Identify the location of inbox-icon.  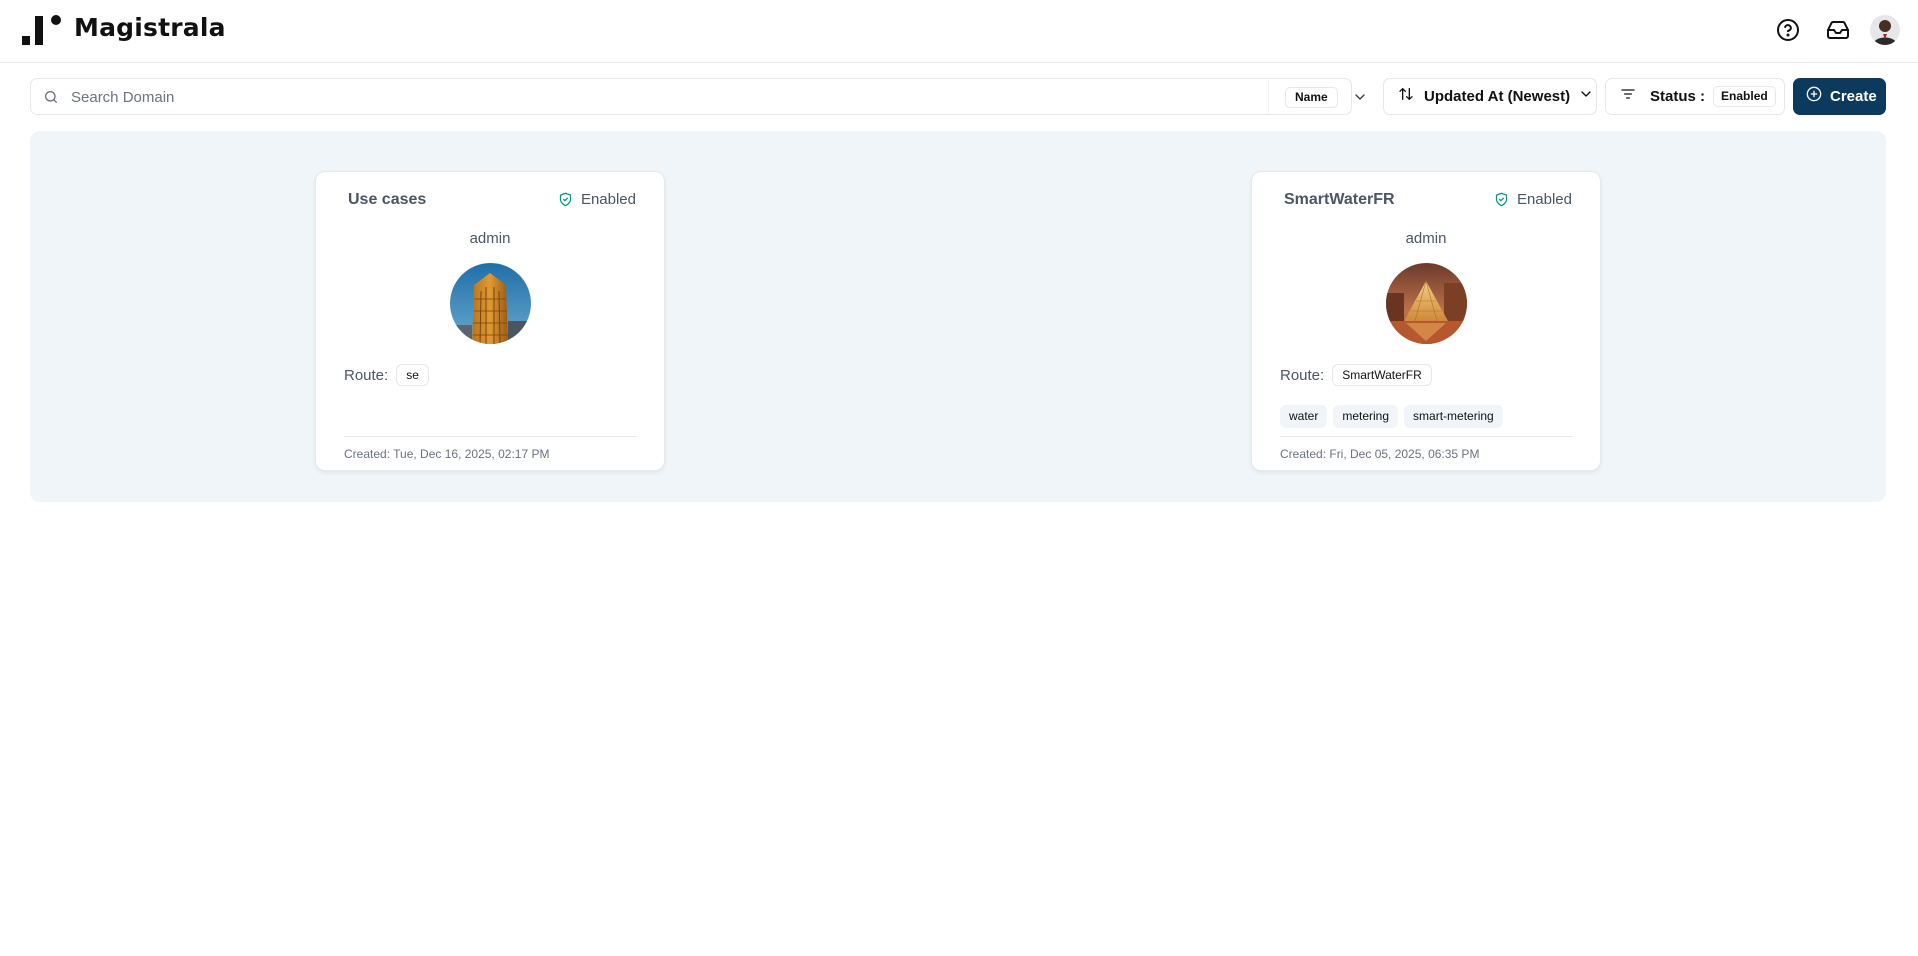
(1838, 30).